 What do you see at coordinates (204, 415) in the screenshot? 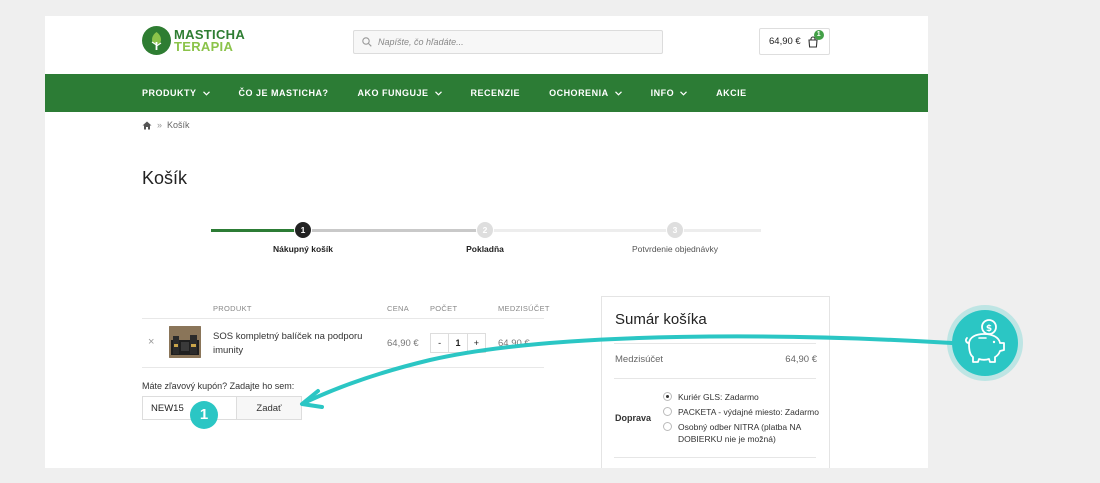
I see `step-number-badge: 1` at bounding box center [204, 415].